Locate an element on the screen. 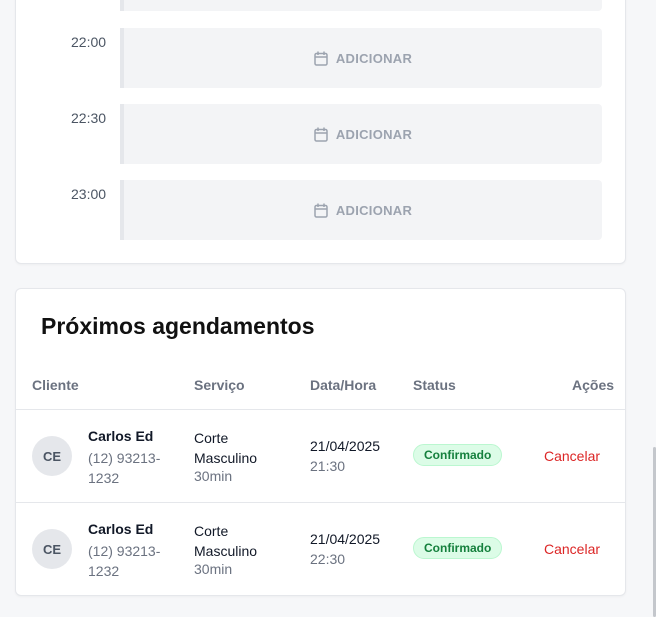  slot-row-partial is located at coordinates (320, 5).